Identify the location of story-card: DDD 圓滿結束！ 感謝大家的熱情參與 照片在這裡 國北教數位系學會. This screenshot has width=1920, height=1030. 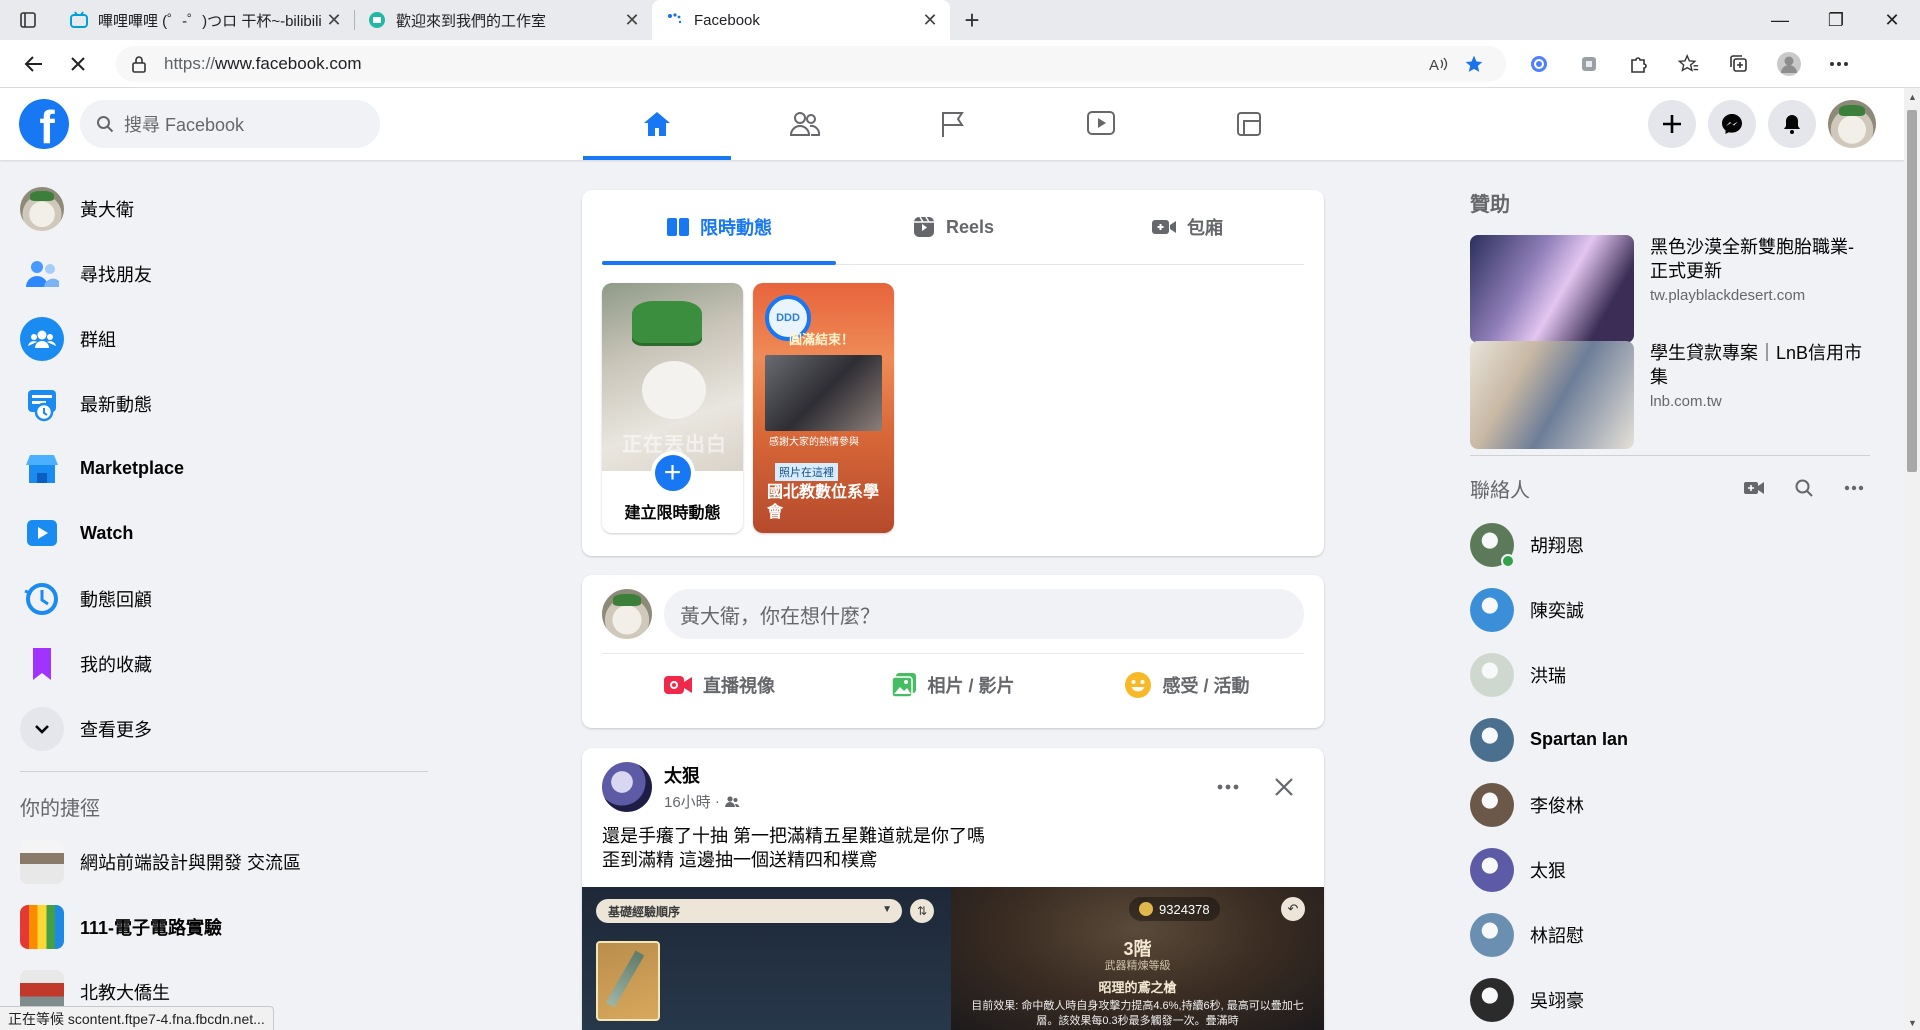
(823, 408).